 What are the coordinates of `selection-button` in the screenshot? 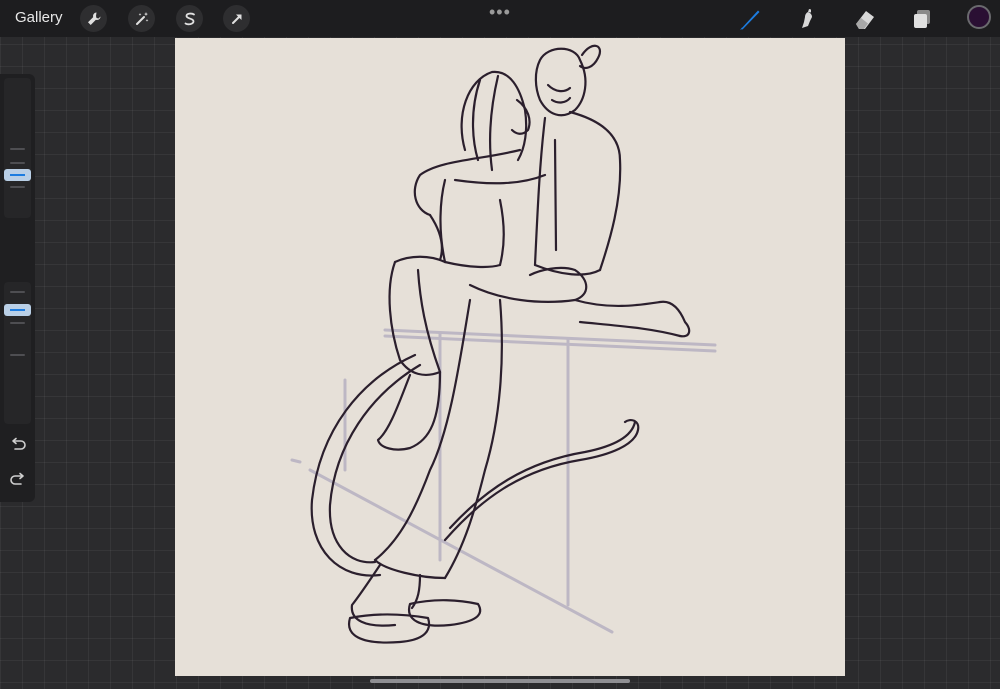 It's located at (189, 18).